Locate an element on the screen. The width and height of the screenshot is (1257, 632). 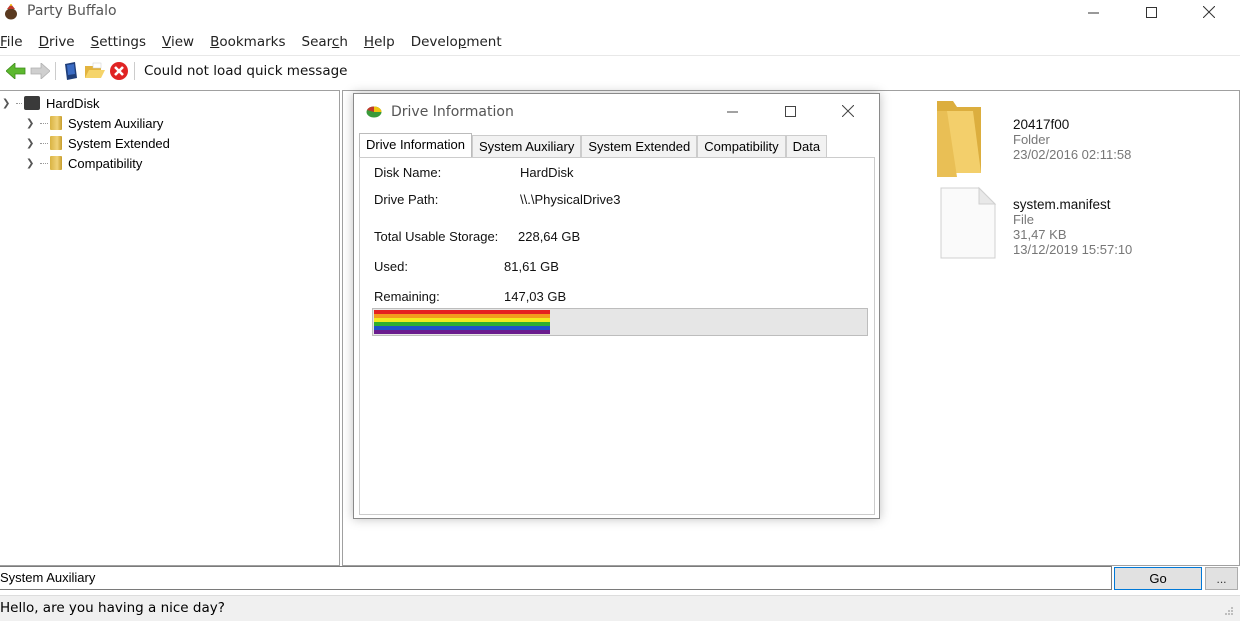
device-icon is located at coordinates (71, 70).